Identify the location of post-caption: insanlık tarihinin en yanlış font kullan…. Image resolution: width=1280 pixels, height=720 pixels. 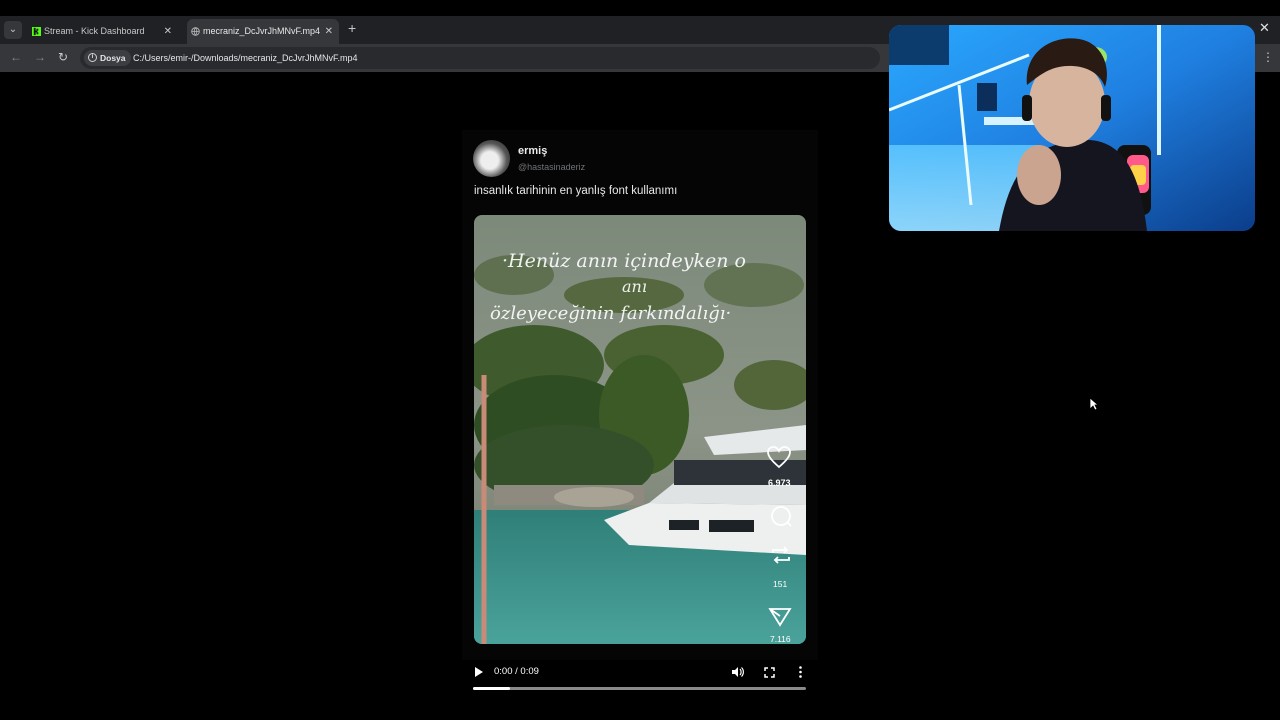
(576, 191).